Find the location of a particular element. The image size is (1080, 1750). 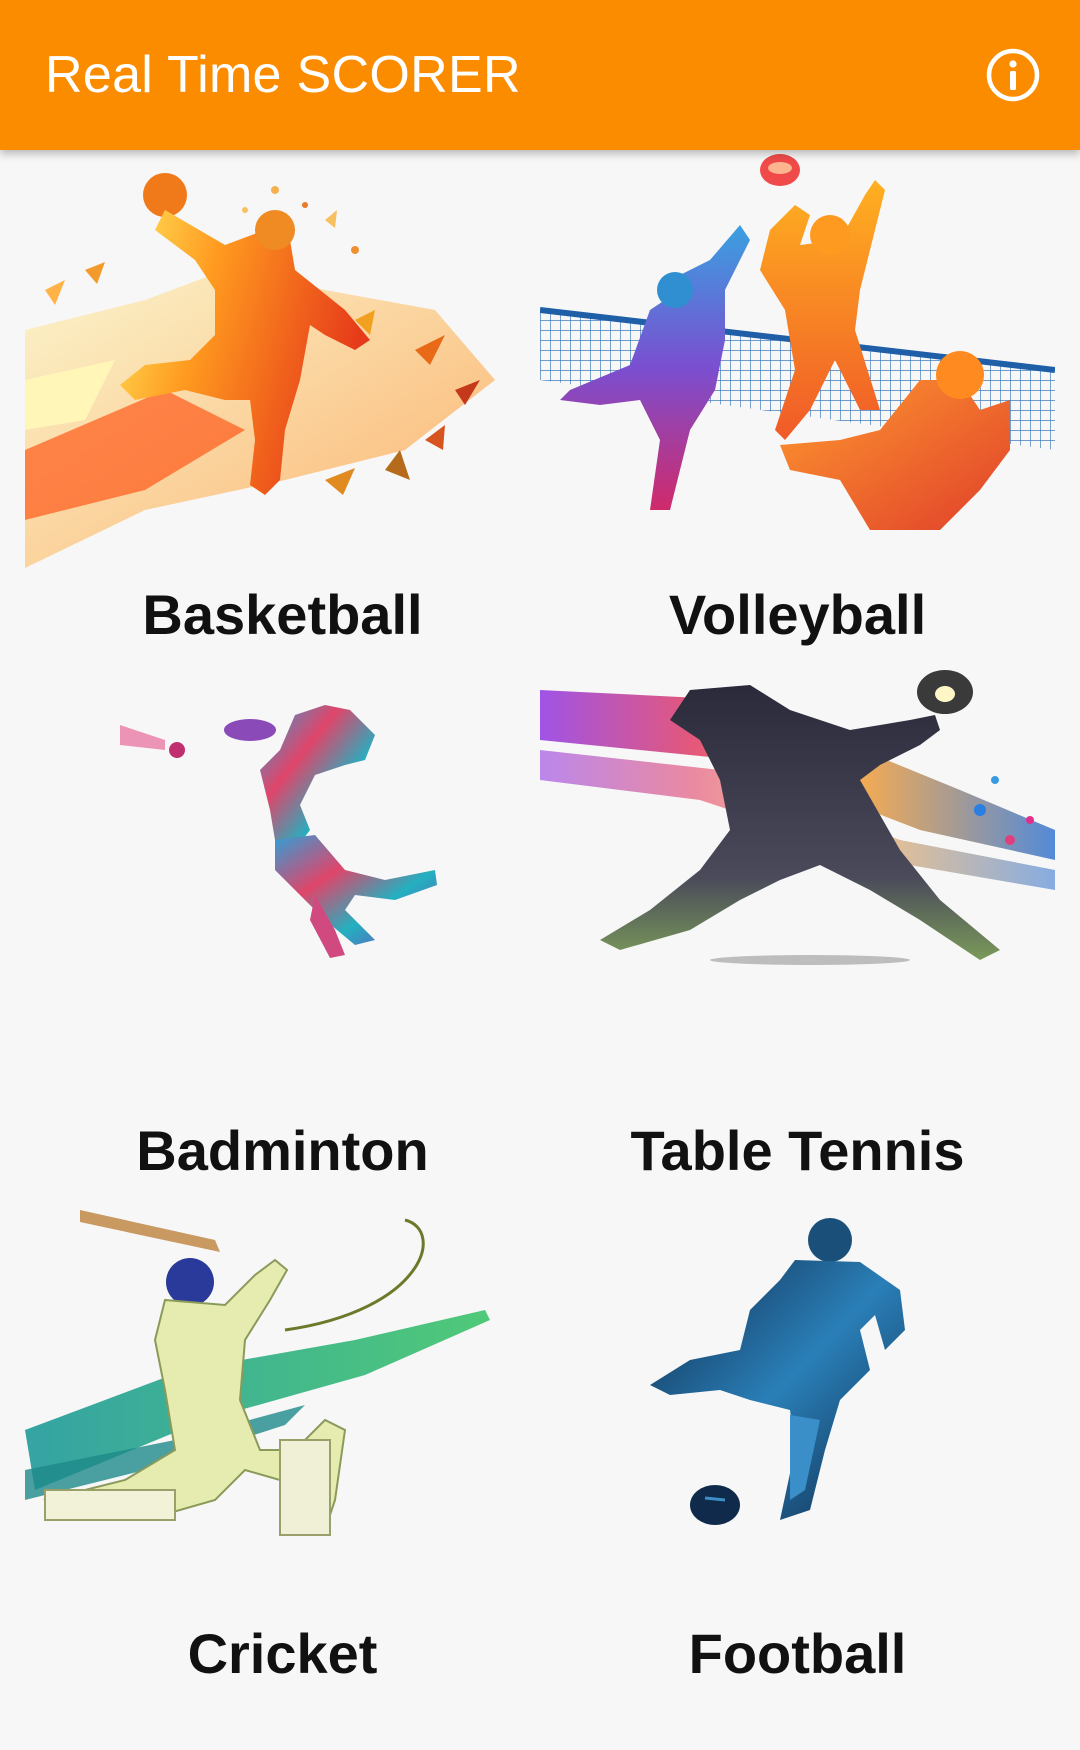

info-button is located at coordinates (1013, 75).